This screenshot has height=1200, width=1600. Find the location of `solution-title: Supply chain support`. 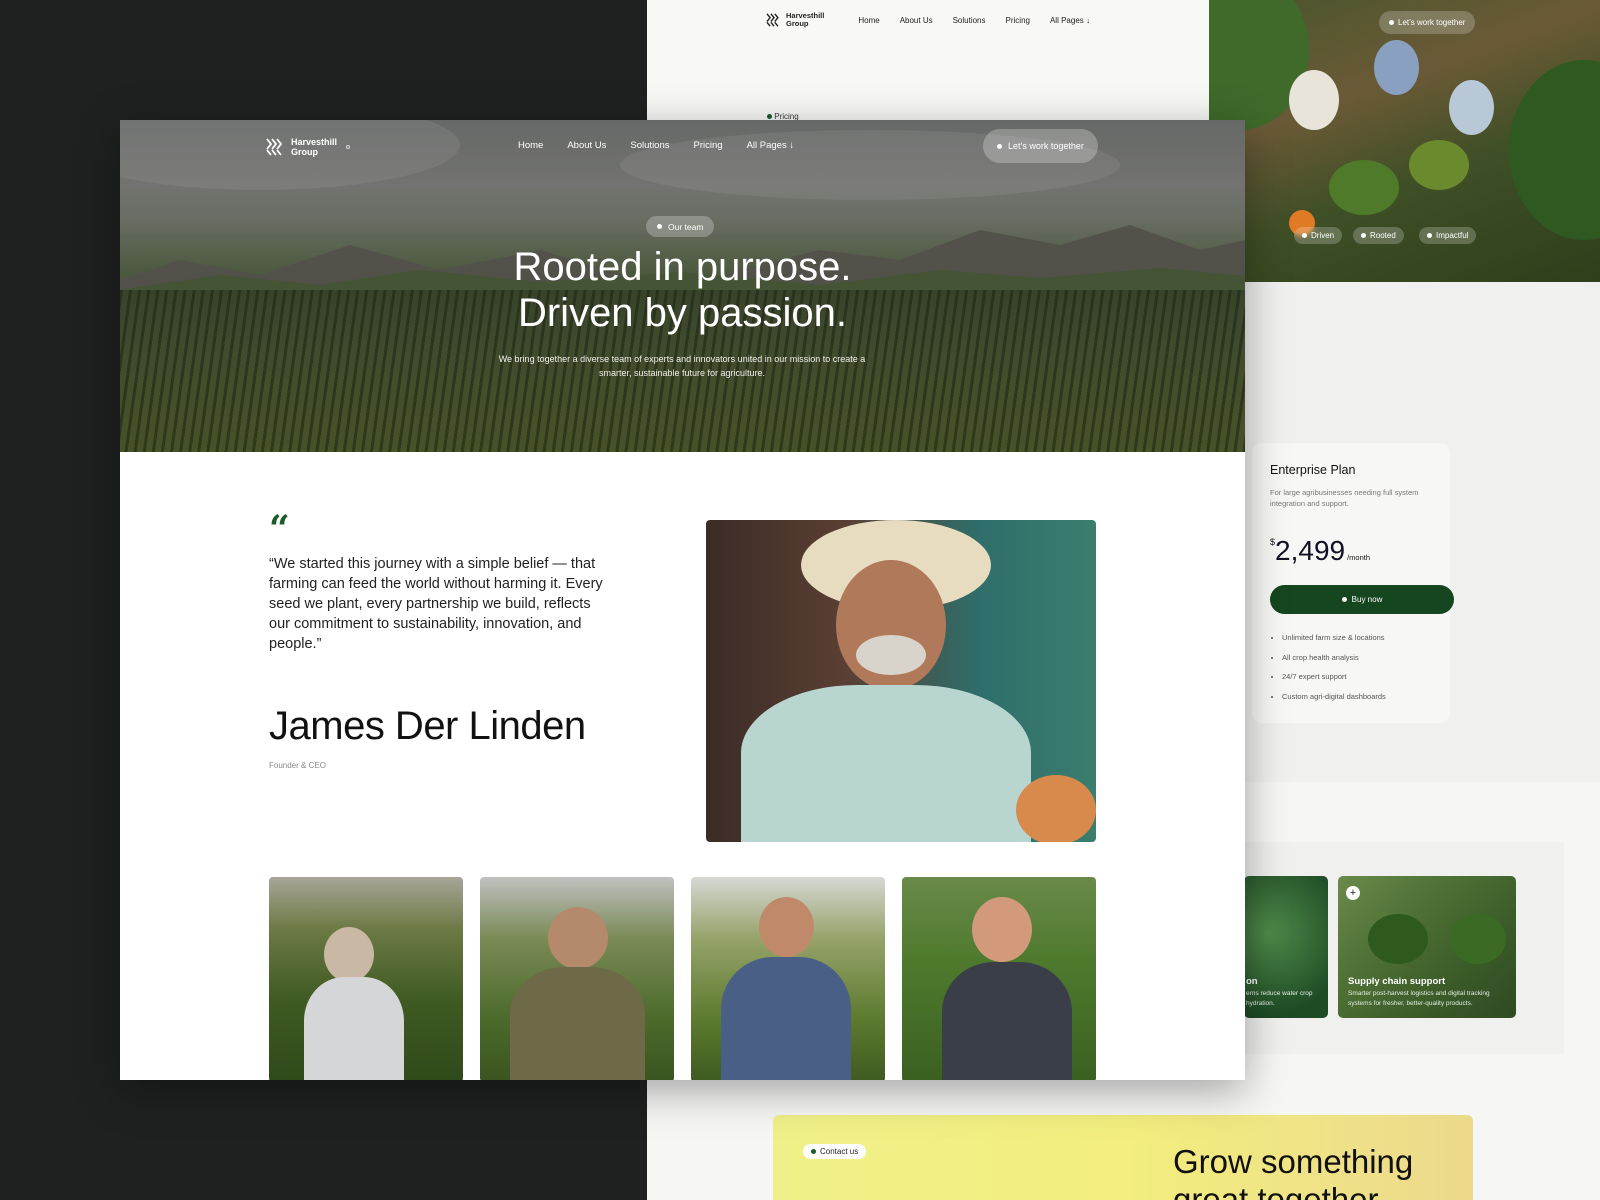

solution-title: Supply chain support is located at coordinates (1397, 981).